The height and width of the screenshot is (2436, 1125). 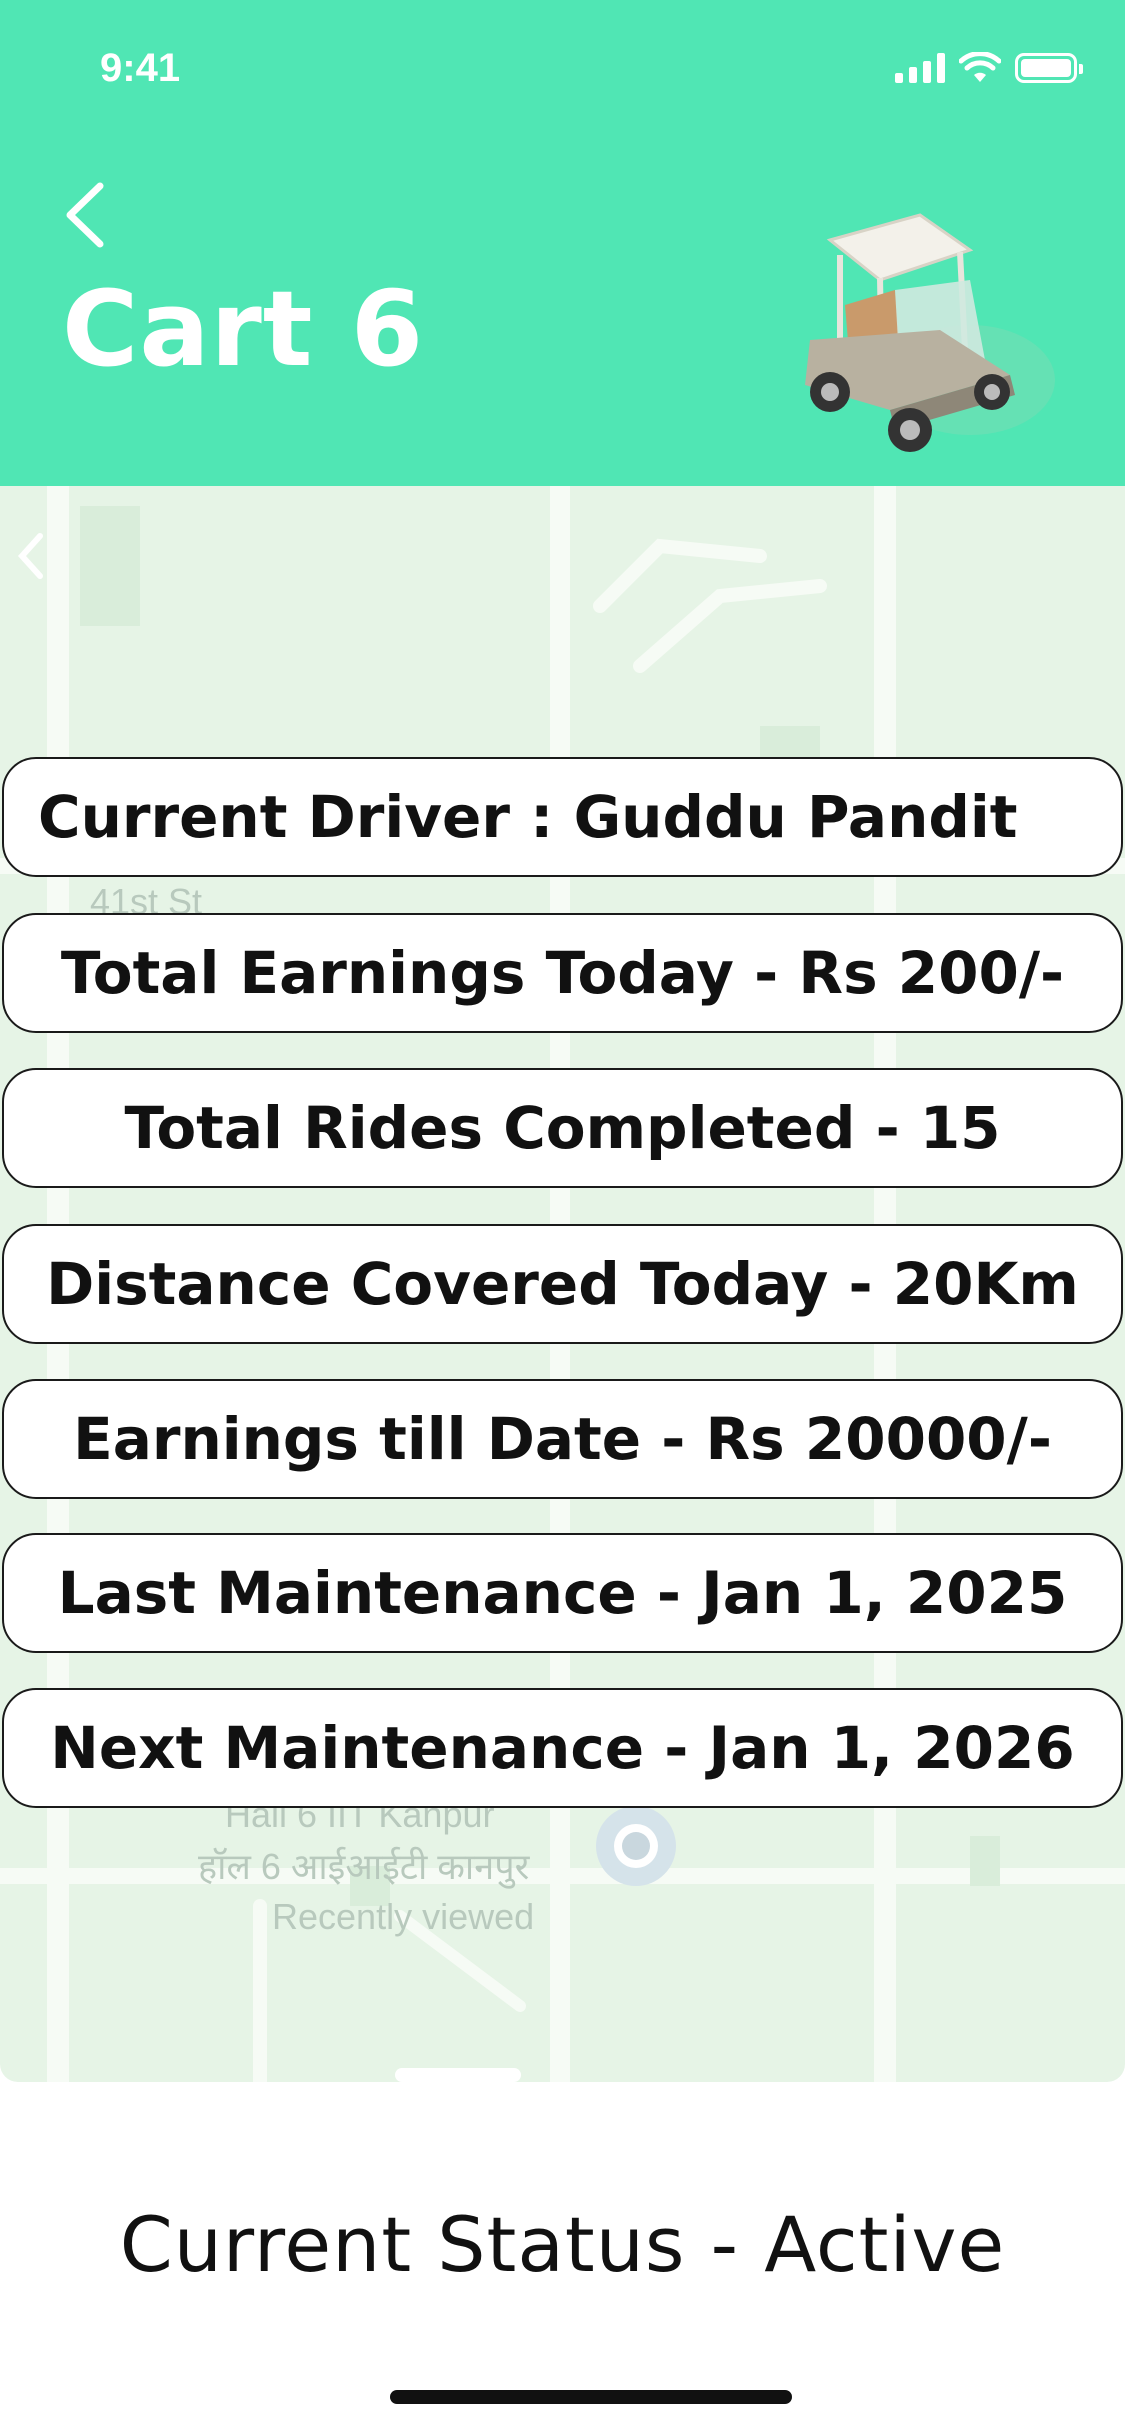 I want to click on map-place-sublabel: Recently viewed, so click(x=403, y=1916).